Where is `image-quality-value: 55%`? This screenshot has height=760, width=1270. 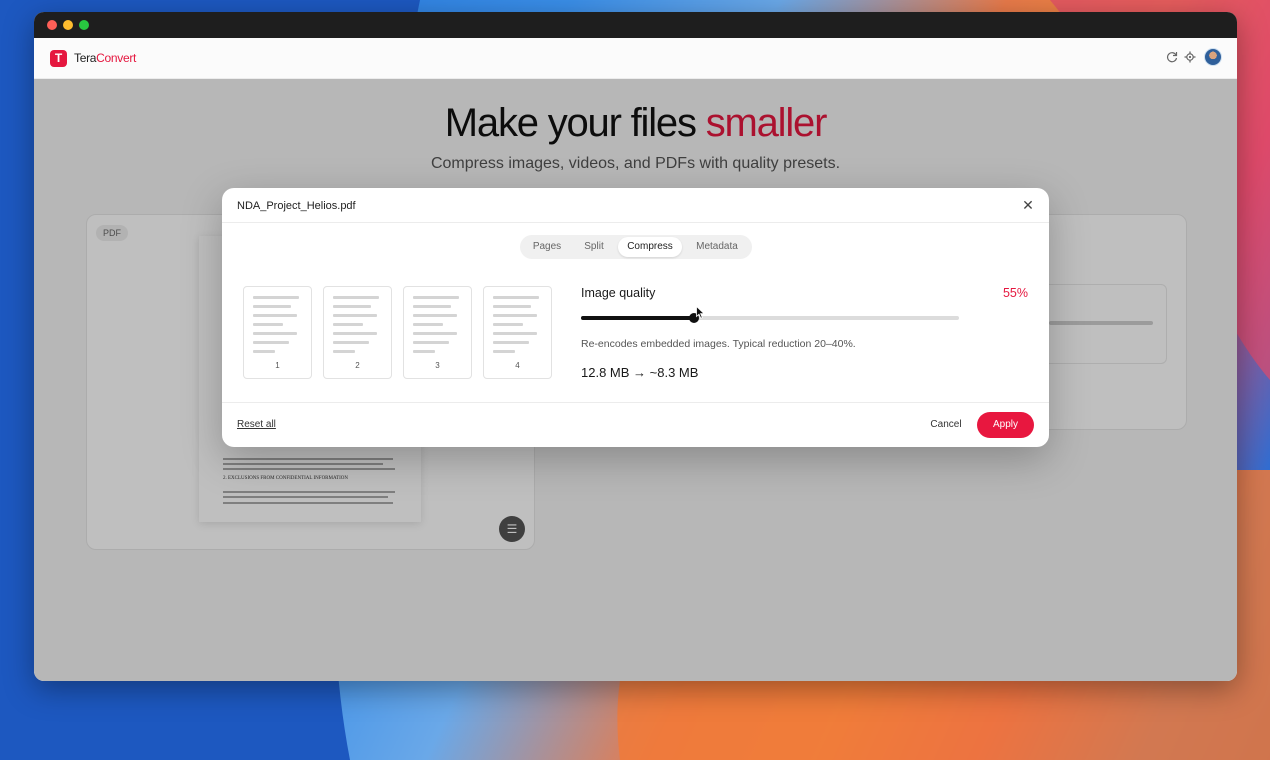 image-quality-value: 55% is located at coordinates (1015, 293).